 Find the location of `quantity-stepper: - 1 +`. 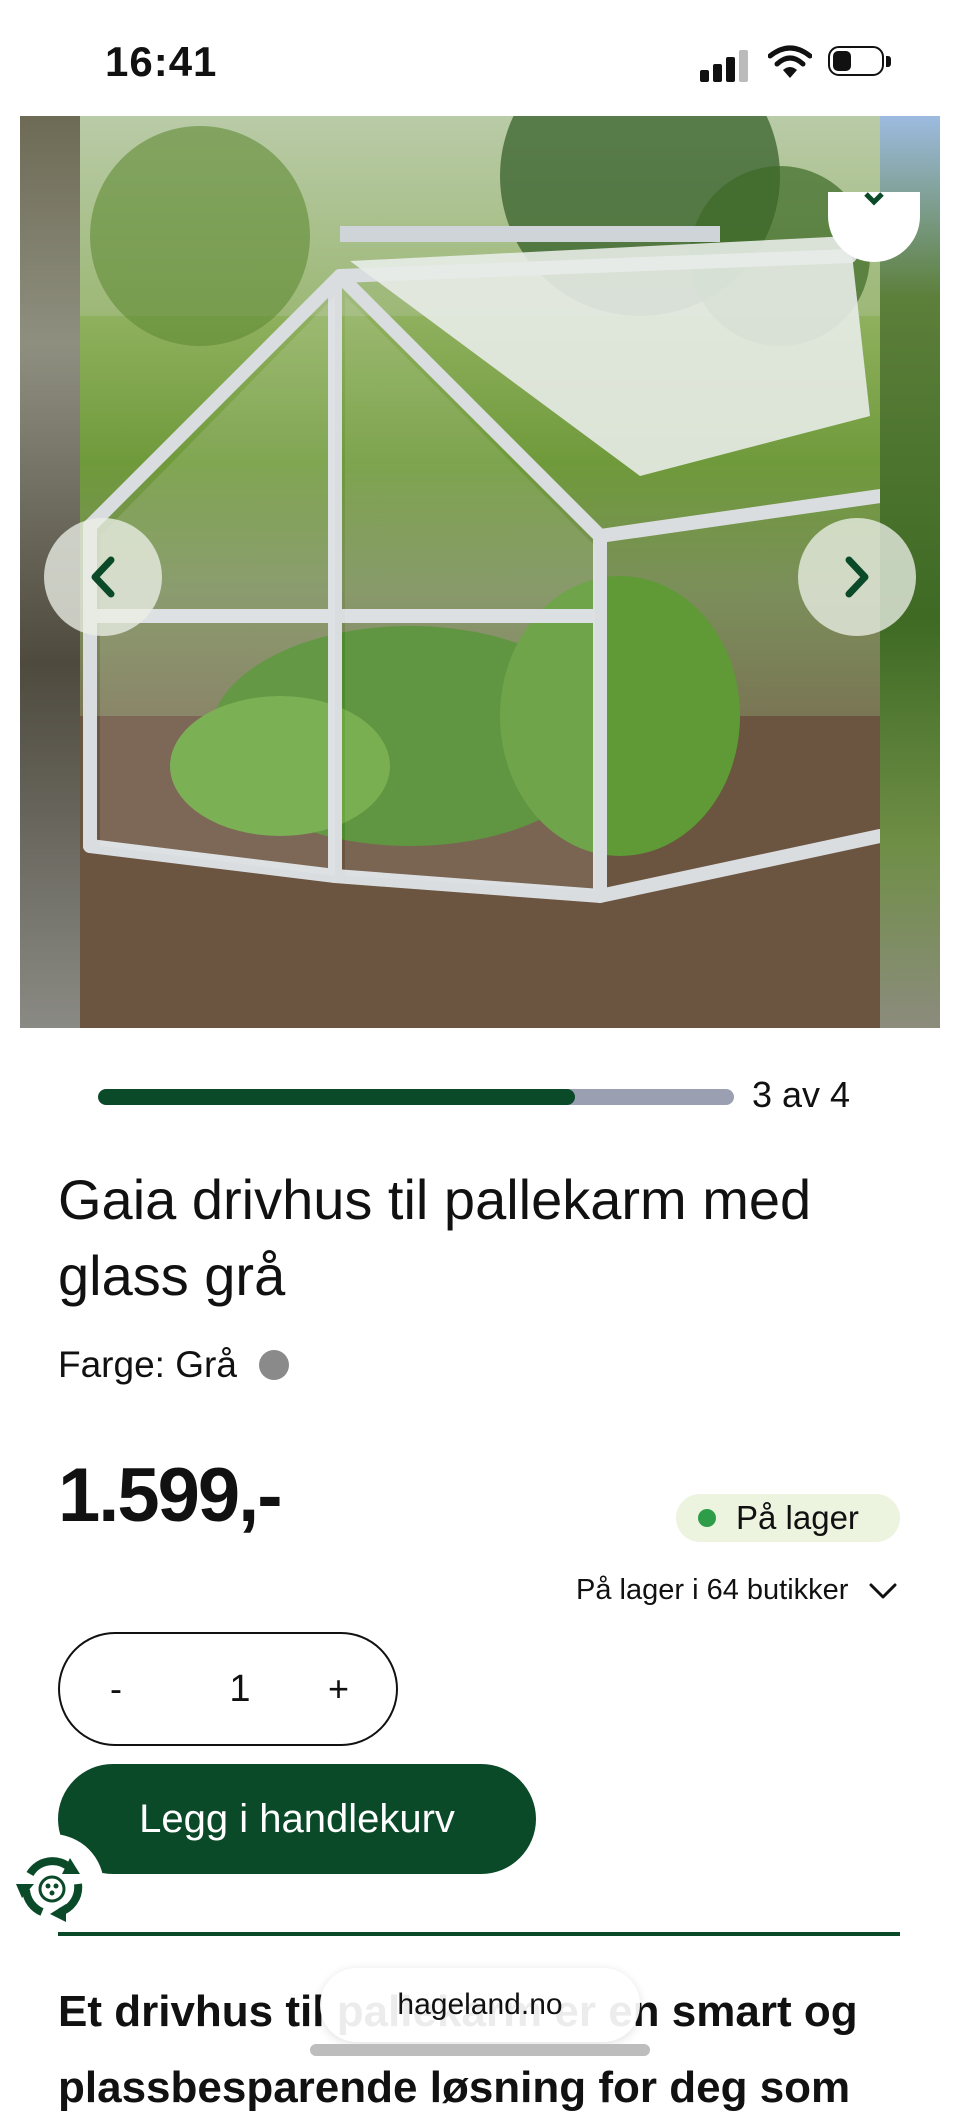

quantity-stepper: - 1 + is located at coordinates (228, 1689).